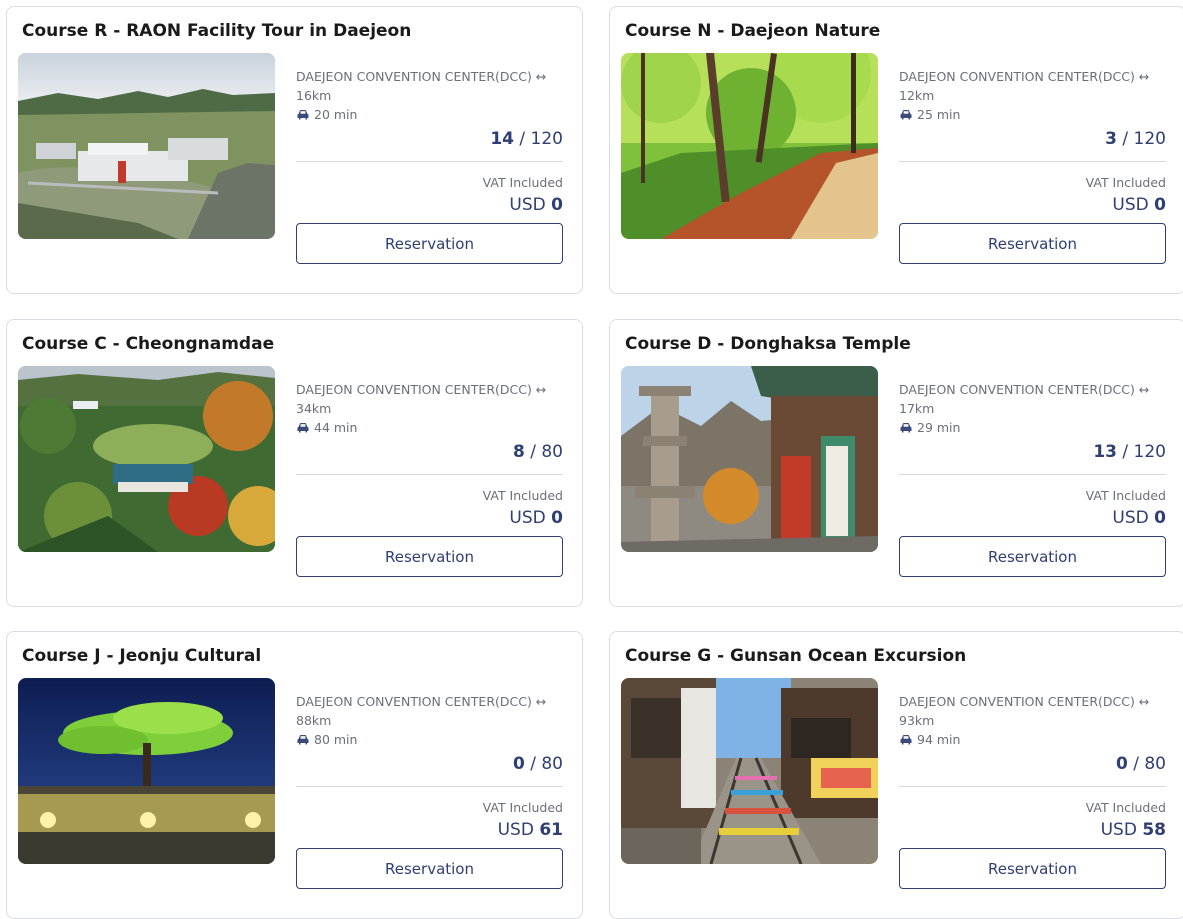 Image resolution: width=1183 pixels, height=919 pixels. What do you see at coordinates (429, 711) in the screenshot?
I see `route-text: DAEJEON CONVENTION CENTER(DCC) ↔ 88km` at bounding box center [429, 711].